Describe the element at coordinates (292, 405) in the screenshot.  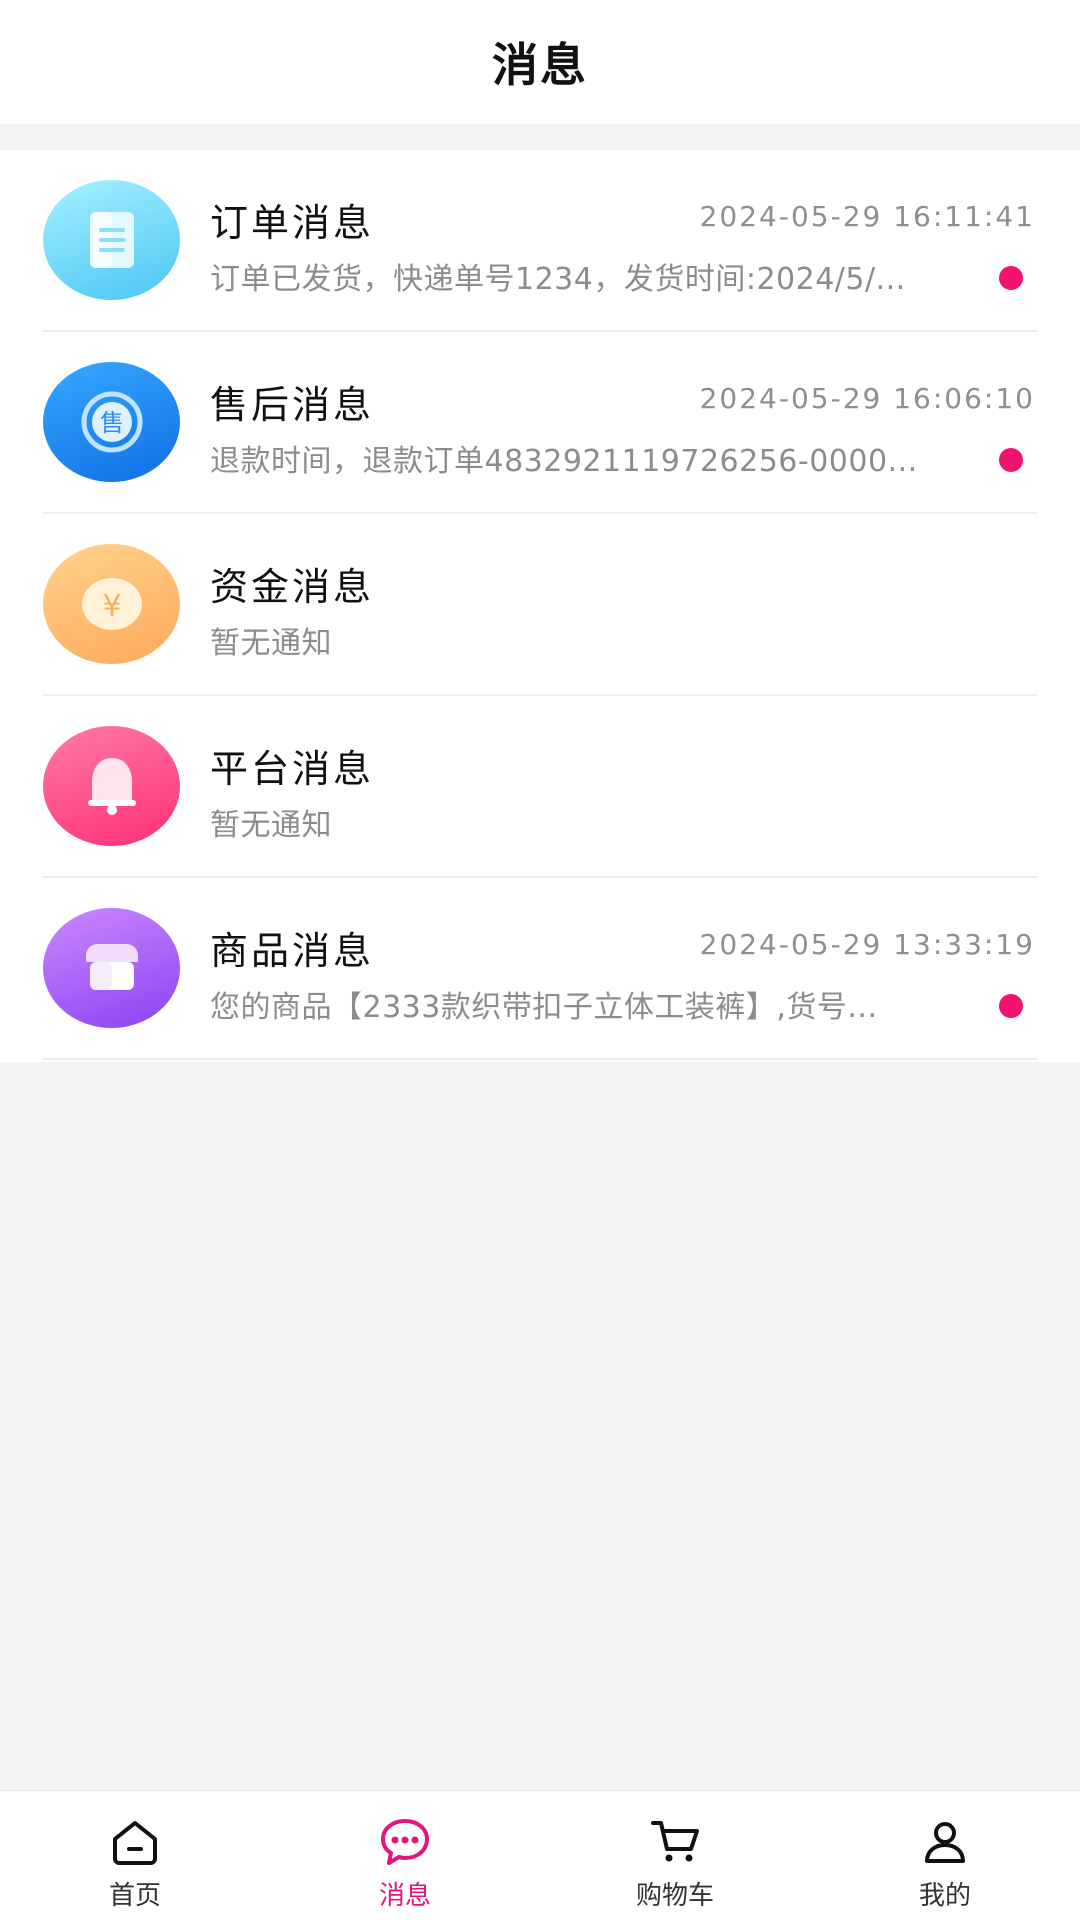
I see `message-title: 售后消息` at that location.